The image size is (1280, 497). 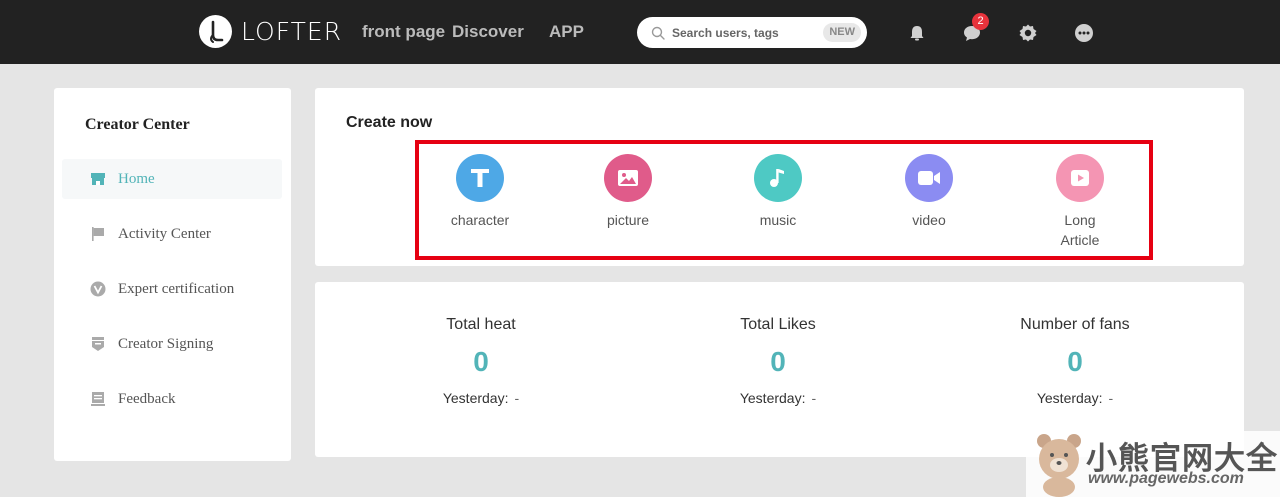 I want to click on gear-icon, so click(x=1028, y=33).